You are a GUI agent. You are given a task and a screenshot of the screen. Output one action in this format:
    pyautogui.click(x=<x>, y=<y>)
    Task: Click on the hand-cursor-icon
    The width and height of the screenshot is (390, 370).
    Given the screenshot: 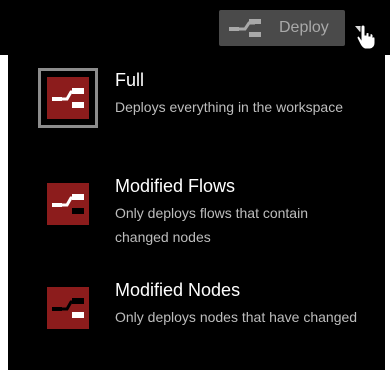 What is the action you would take?
    pyautogui.click(x=366, y=37)
    